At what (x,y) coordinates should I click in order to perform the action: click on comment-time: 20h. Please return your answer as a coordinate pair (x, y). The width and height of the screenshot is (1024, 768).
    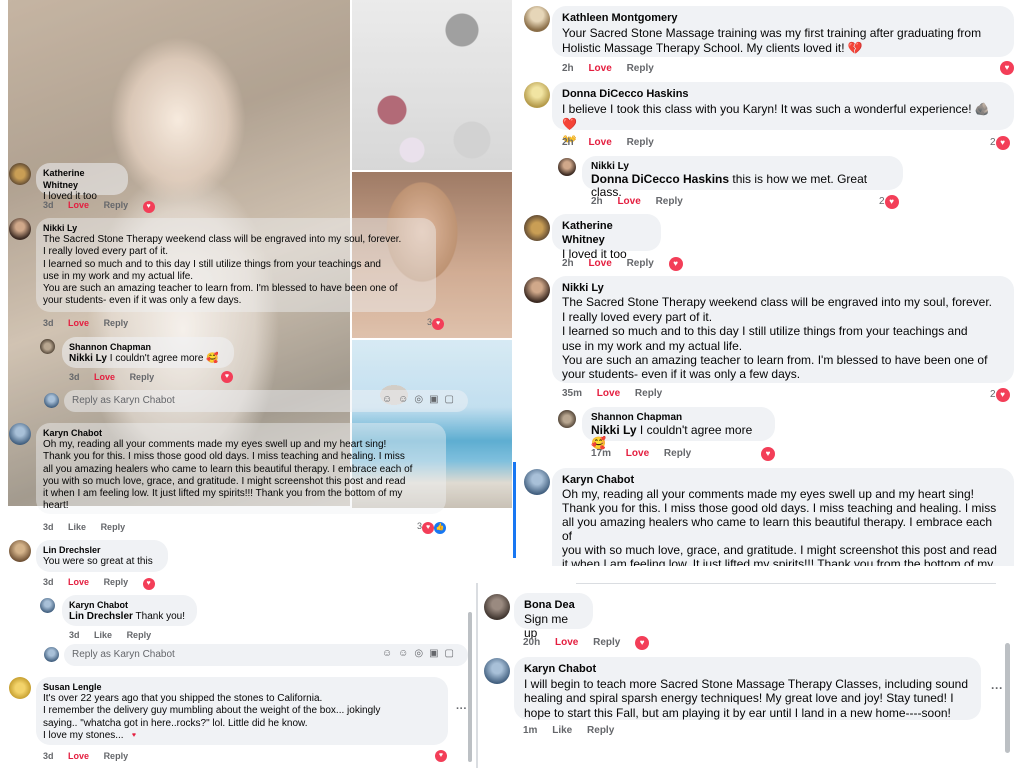
    Looking at the image, I should click on (531, 642).